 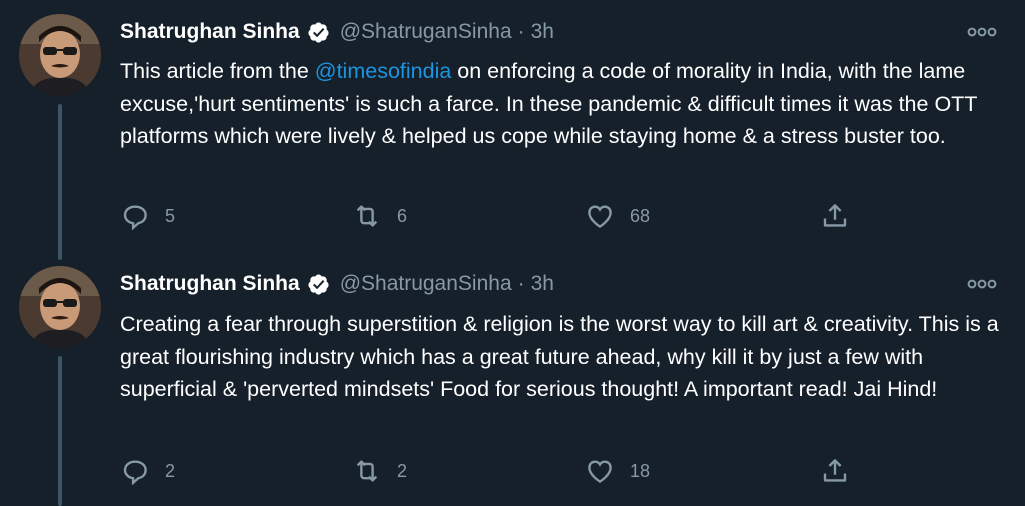 I want to click on retweet-count: 2, so click(x=402, y=470).